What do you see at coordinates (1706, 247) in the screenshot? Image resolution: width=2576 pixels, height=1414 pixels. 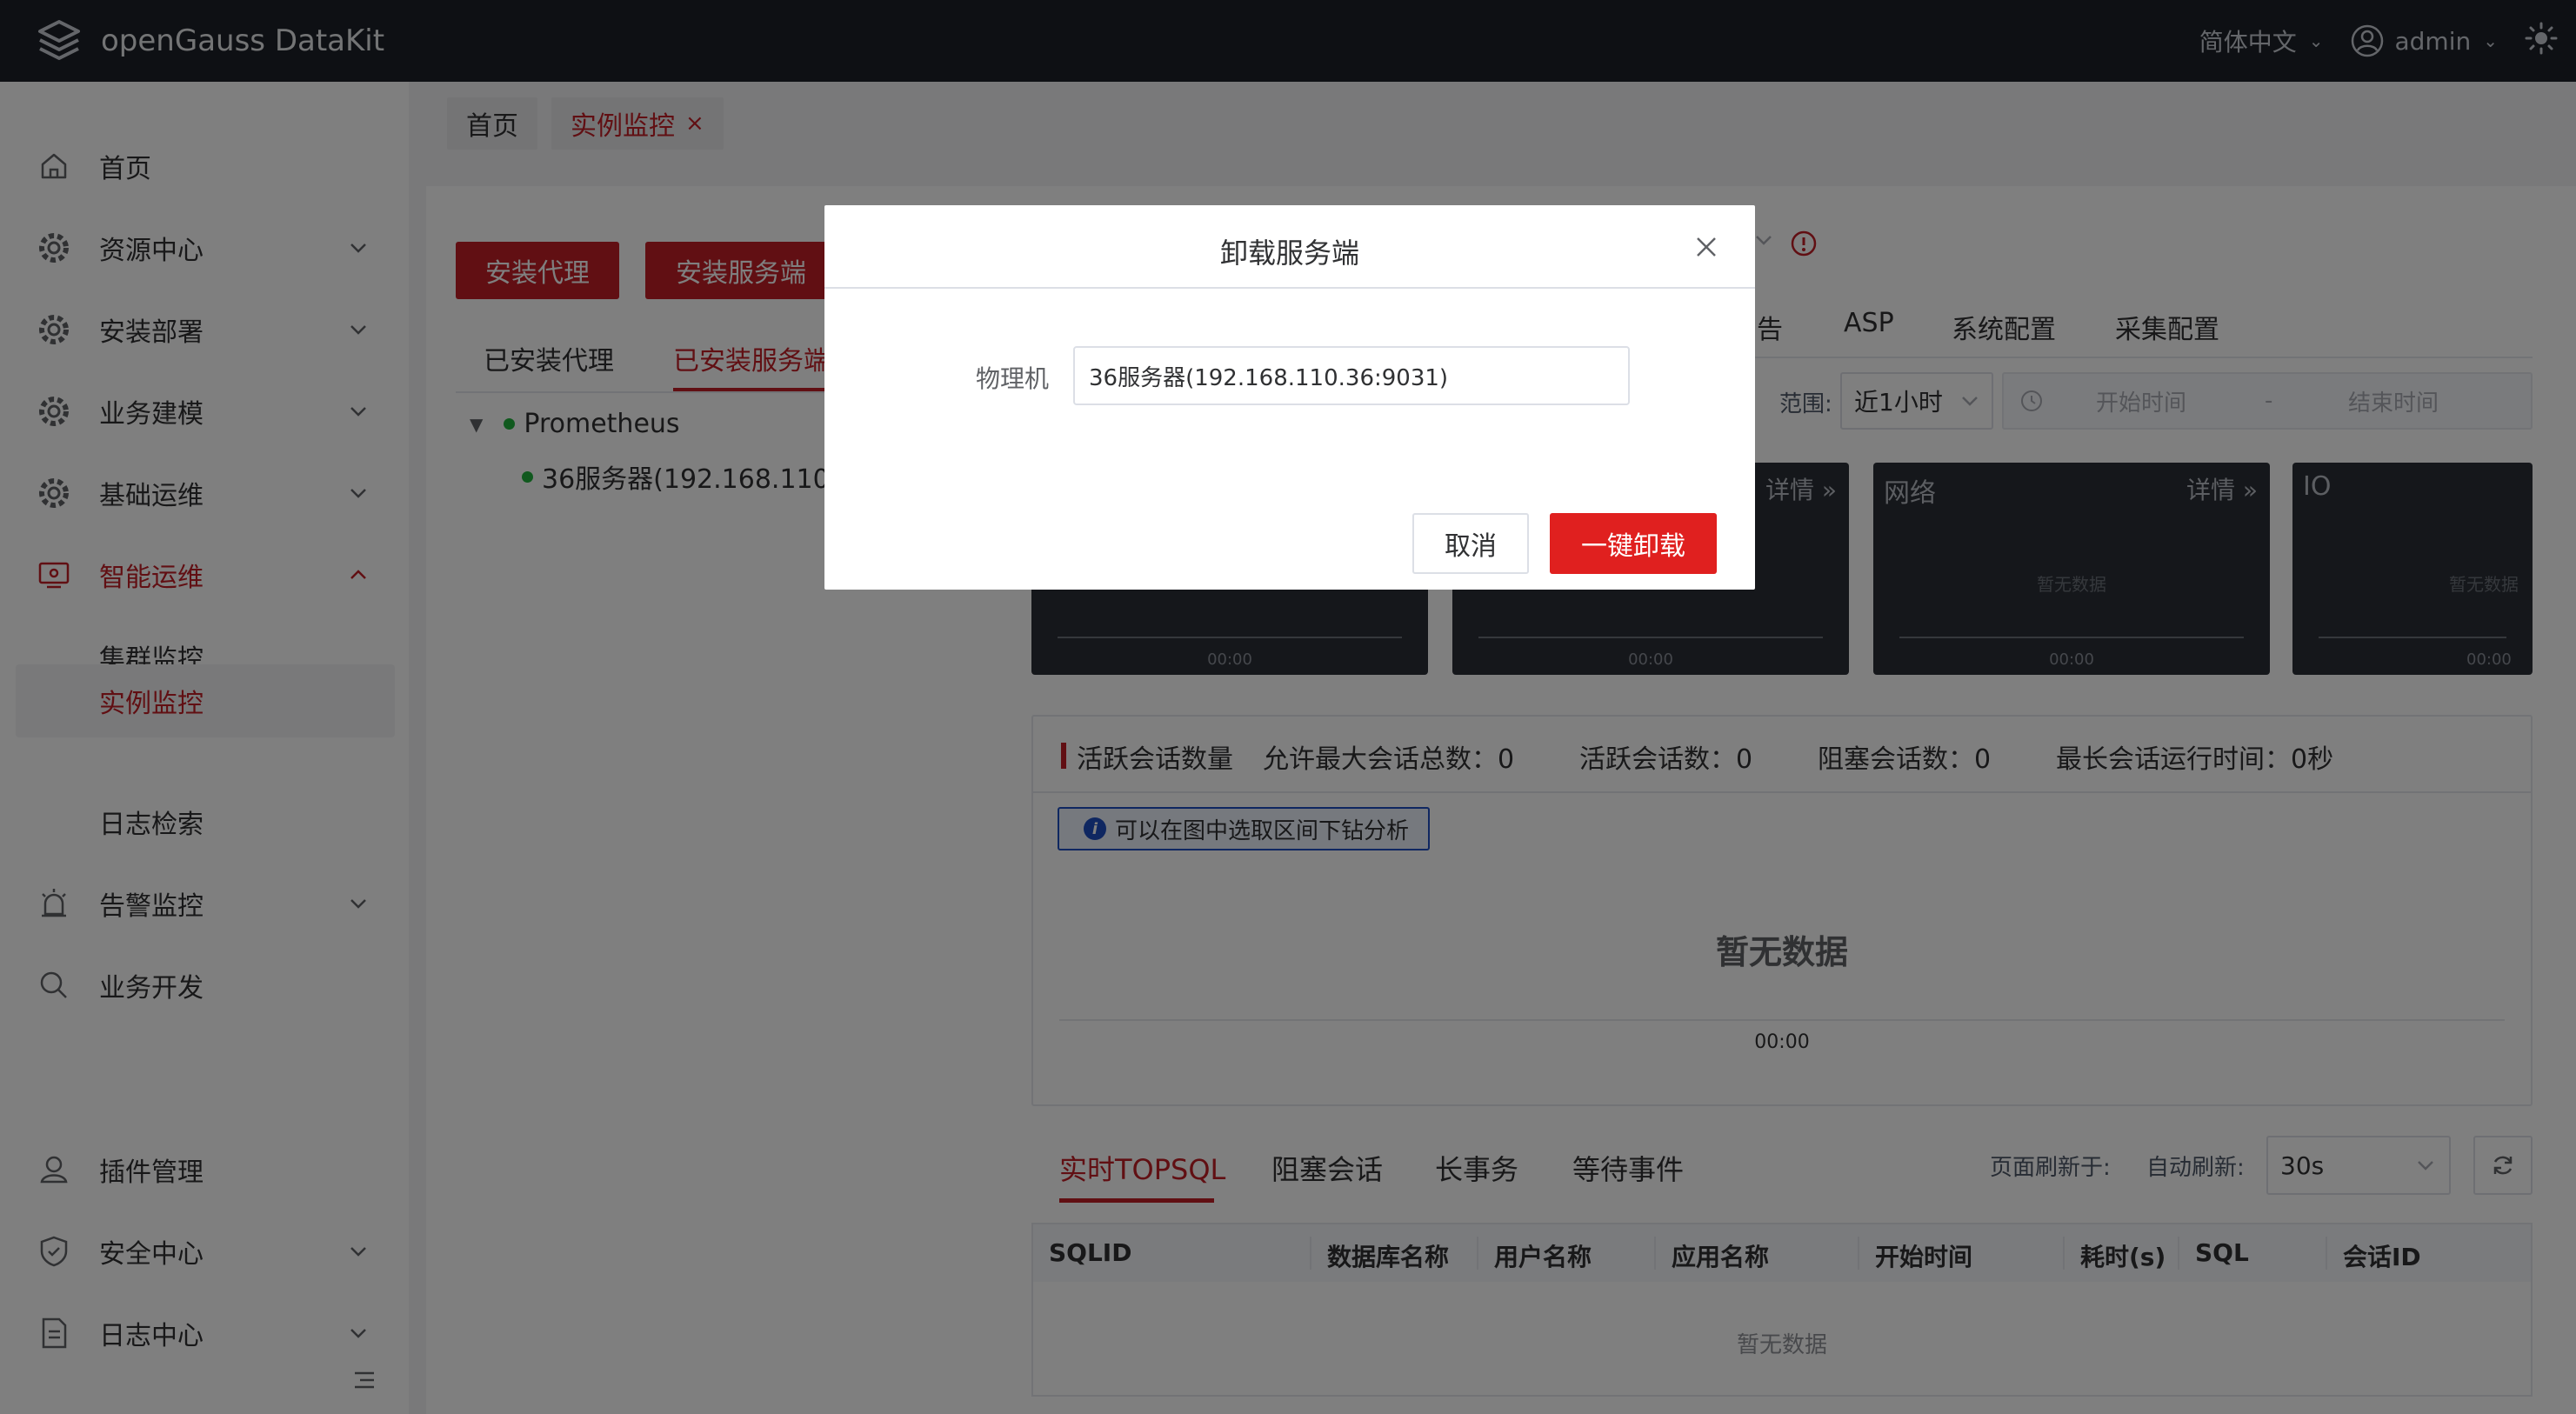 I see `close-icon` at bounding box center [1706, 247].